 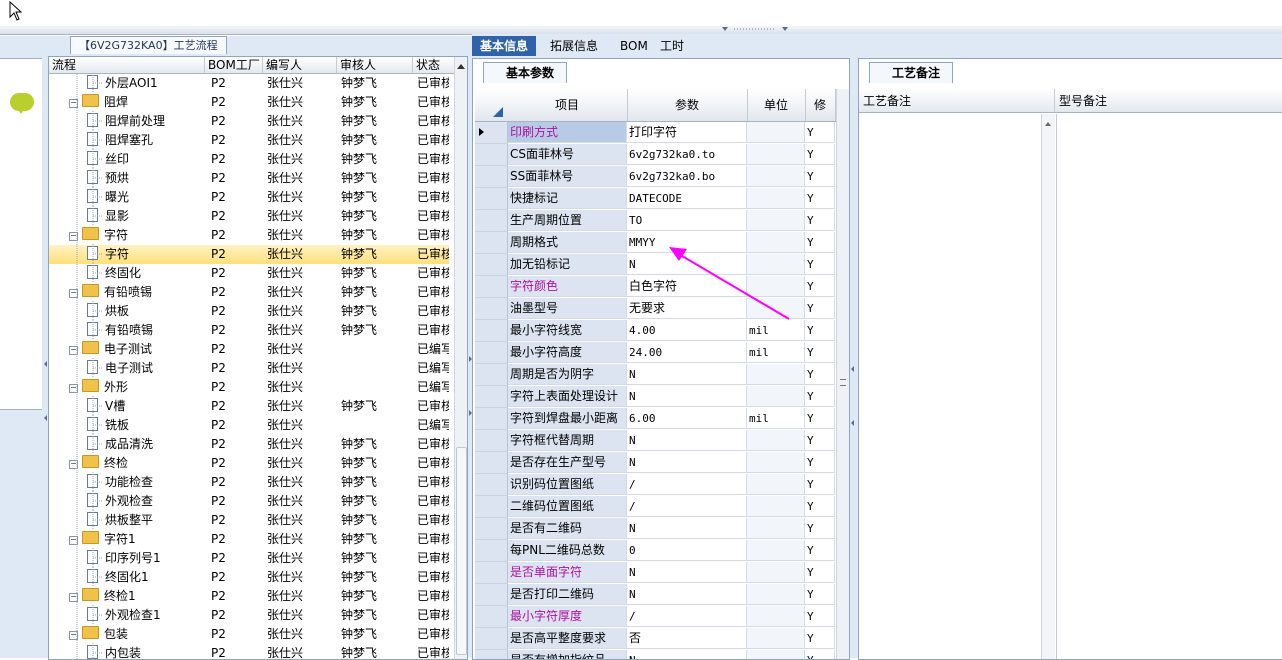 I want to click on parameter-row: CS面菲林号 6v2g732ka0.to Y, so click(x=656, y=155).